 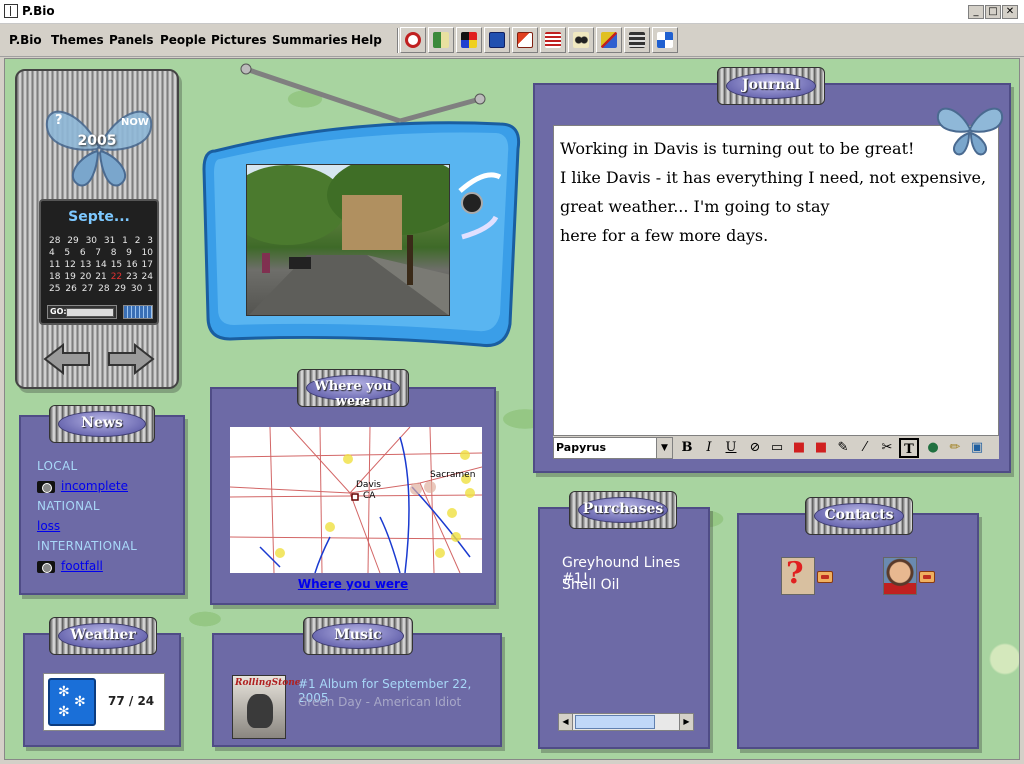 I want to click on image-icon: ▣, so click(x=977, y=448).